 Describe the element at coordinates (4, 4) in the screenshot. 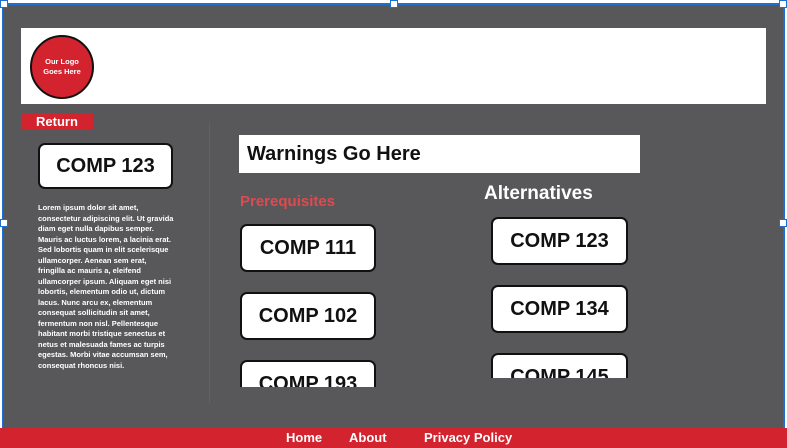

I see `resize-handle-top-left` at that location.